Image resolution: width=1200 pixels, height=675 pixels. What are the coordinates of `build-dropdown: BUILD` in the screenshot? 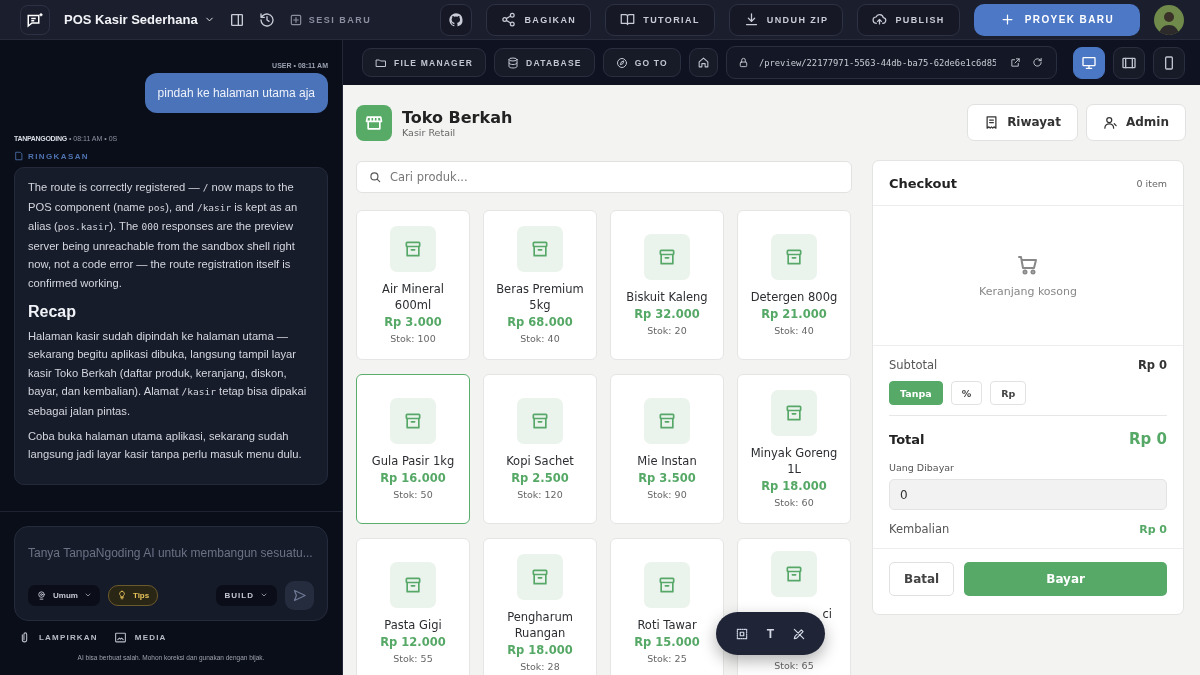 It's located at (246, 595).